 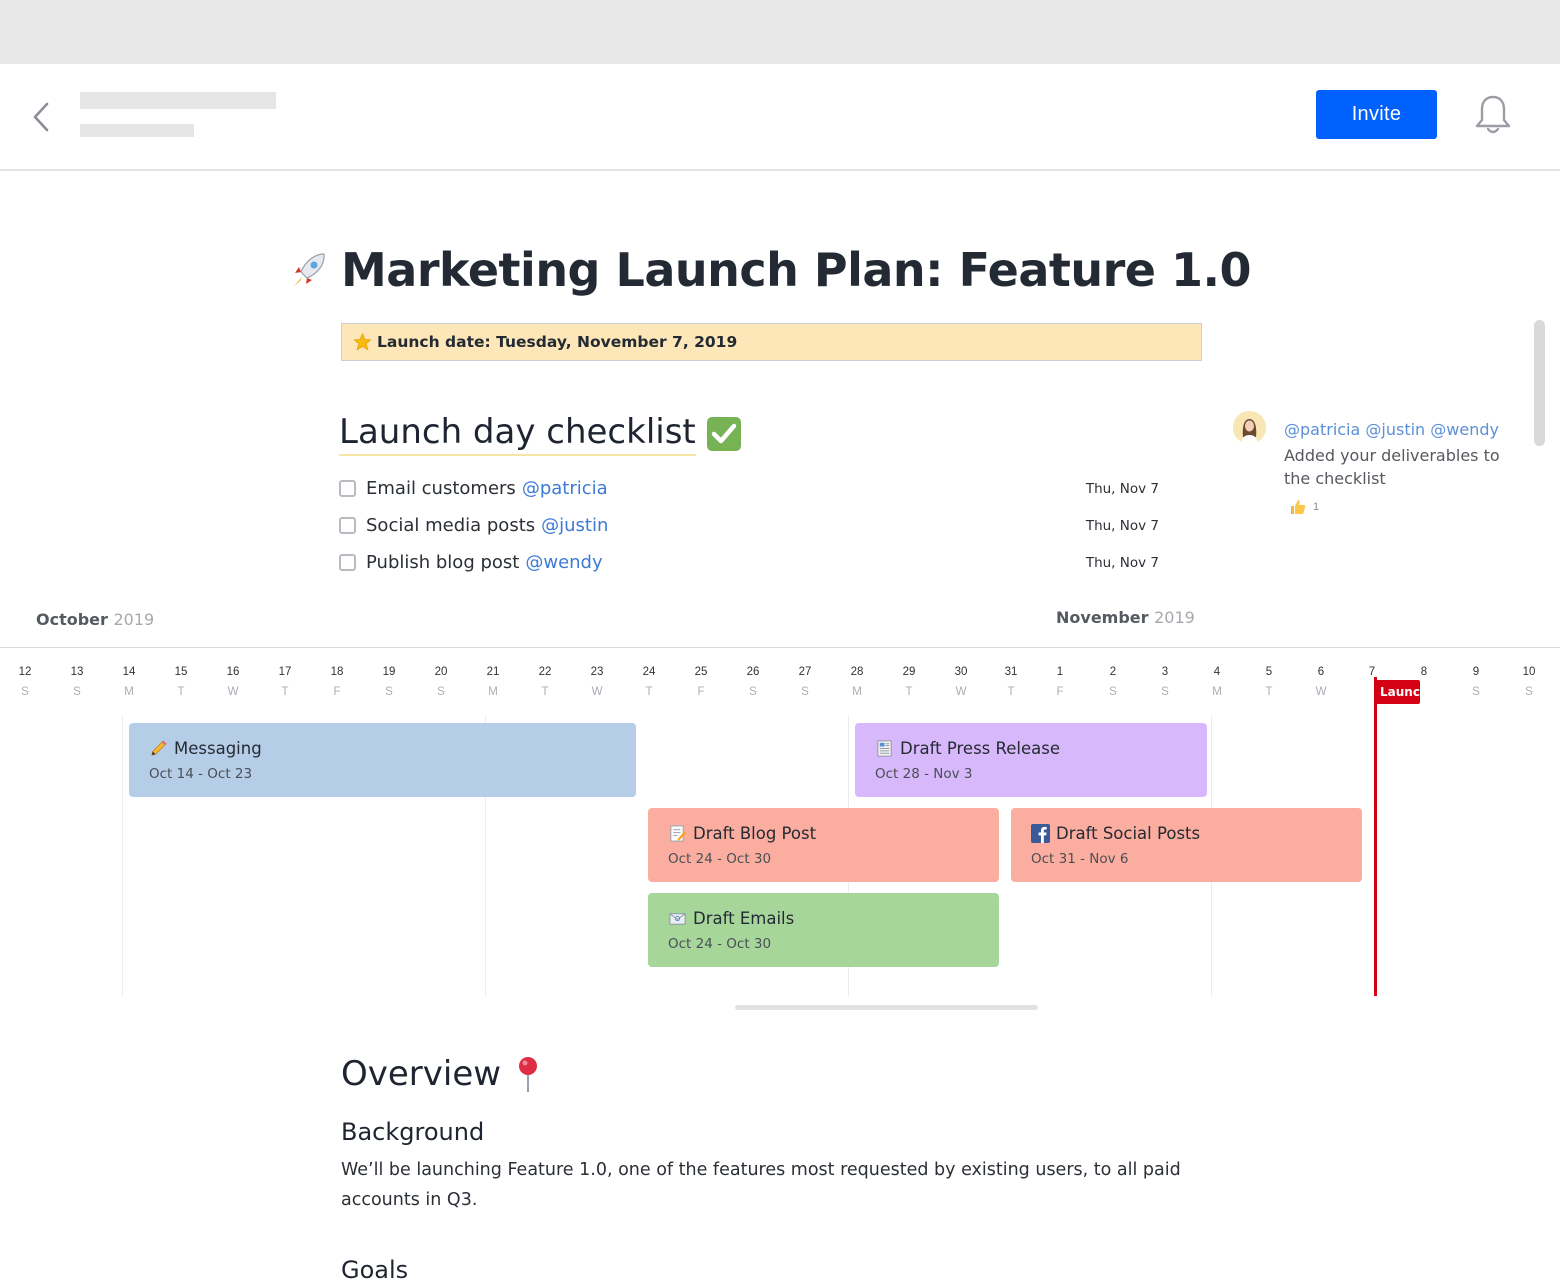 I want to click on day-column: 13 S, so click(x=77, y=682).